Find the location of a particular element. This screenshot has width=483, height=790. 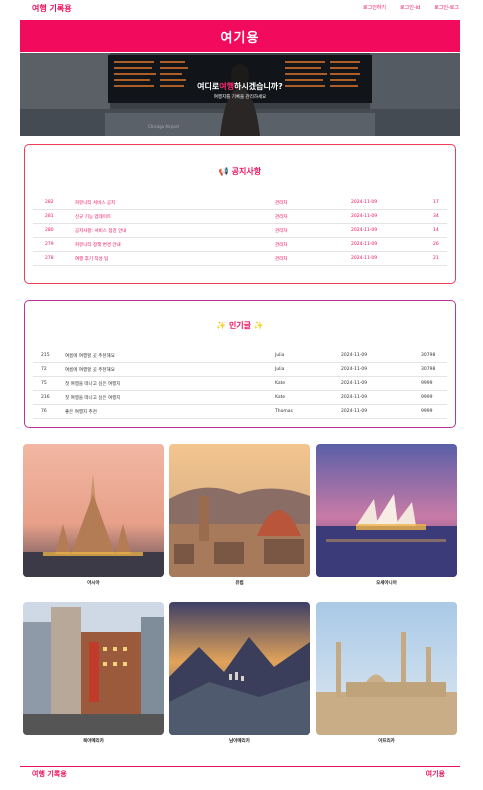

notice-row: 280 공지사항: 서비스 점검 안내 관리자 2024-11-09 14 is located at coordinates (240, 231).